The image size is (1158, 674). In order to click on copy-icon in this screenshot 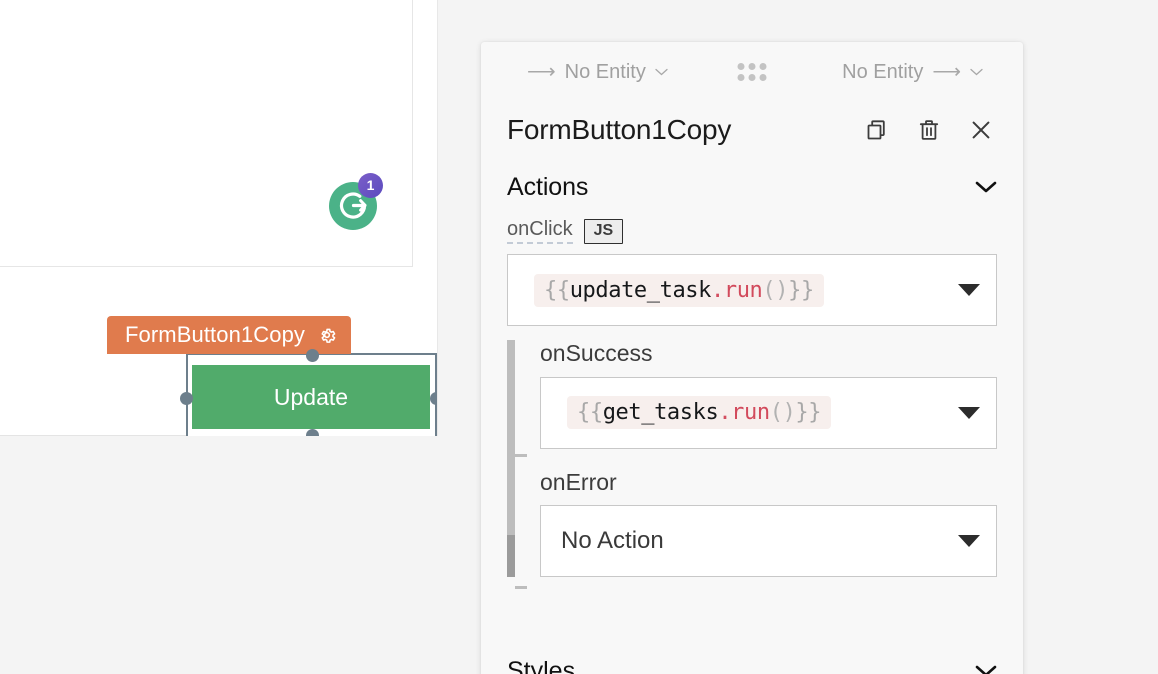, I will do `click(877, 130)`.